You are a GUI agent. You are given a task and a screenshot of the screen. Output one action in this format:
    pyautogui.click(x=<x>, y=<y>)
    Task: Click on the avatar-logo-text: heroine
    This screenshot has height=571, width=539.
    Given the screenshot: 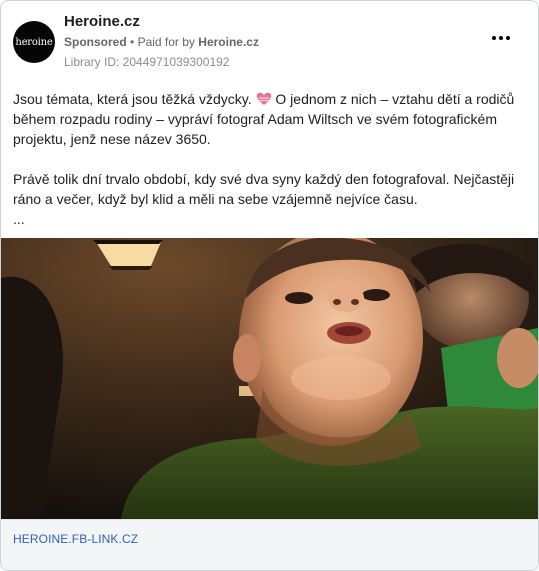 What is the action you would take?
    pyautogui.click(x=34, y=42)
    